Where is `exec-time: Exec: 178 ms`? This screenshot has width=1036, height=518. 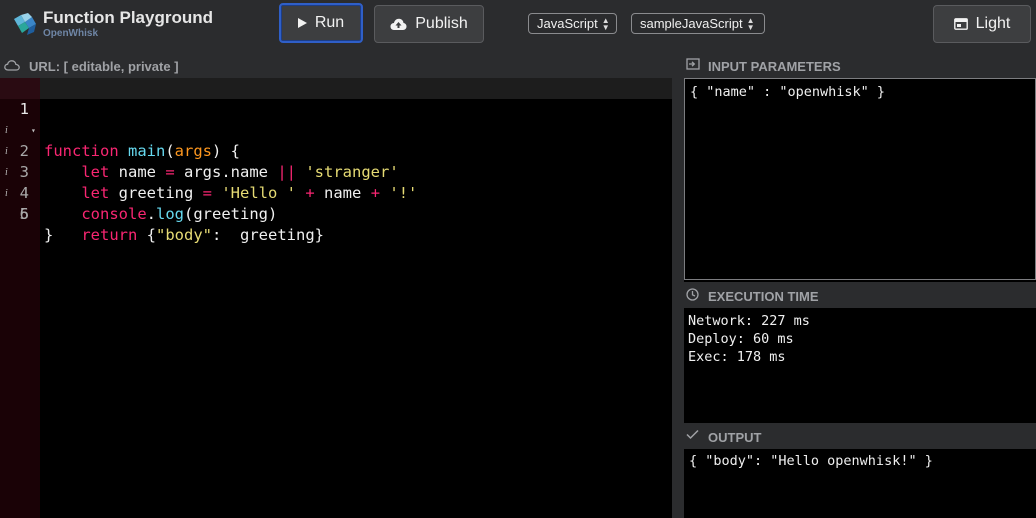 exec-time: Exec: 178 ms is located at coordinates (737, 357).